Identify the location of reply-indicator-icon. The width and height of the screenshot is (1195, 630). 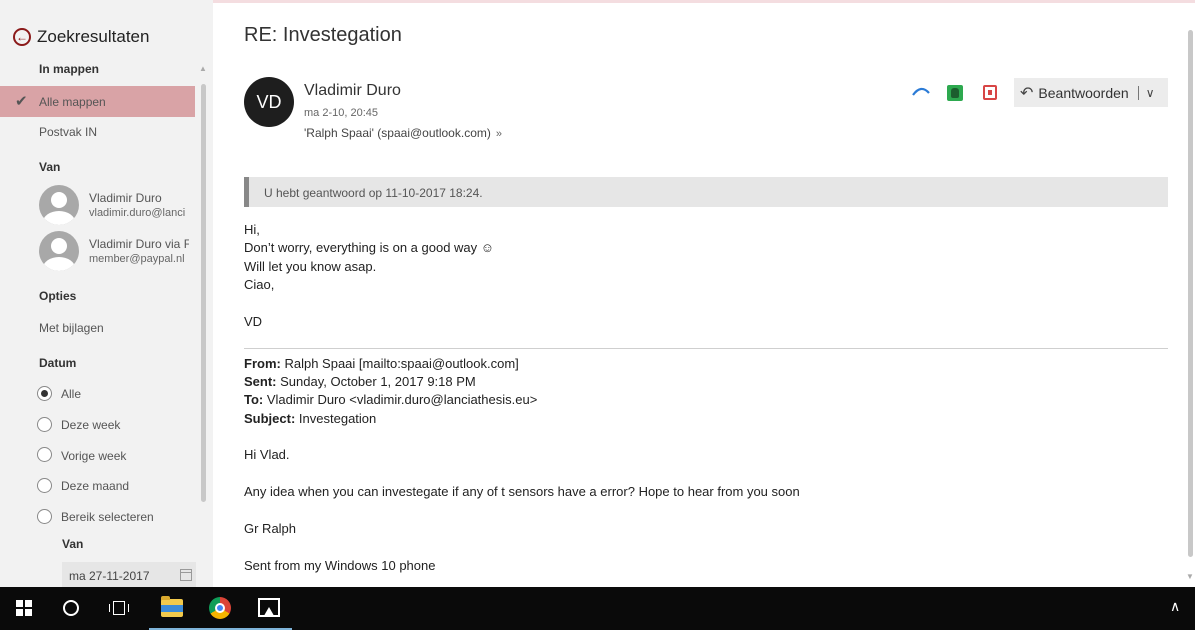
(921, 91).